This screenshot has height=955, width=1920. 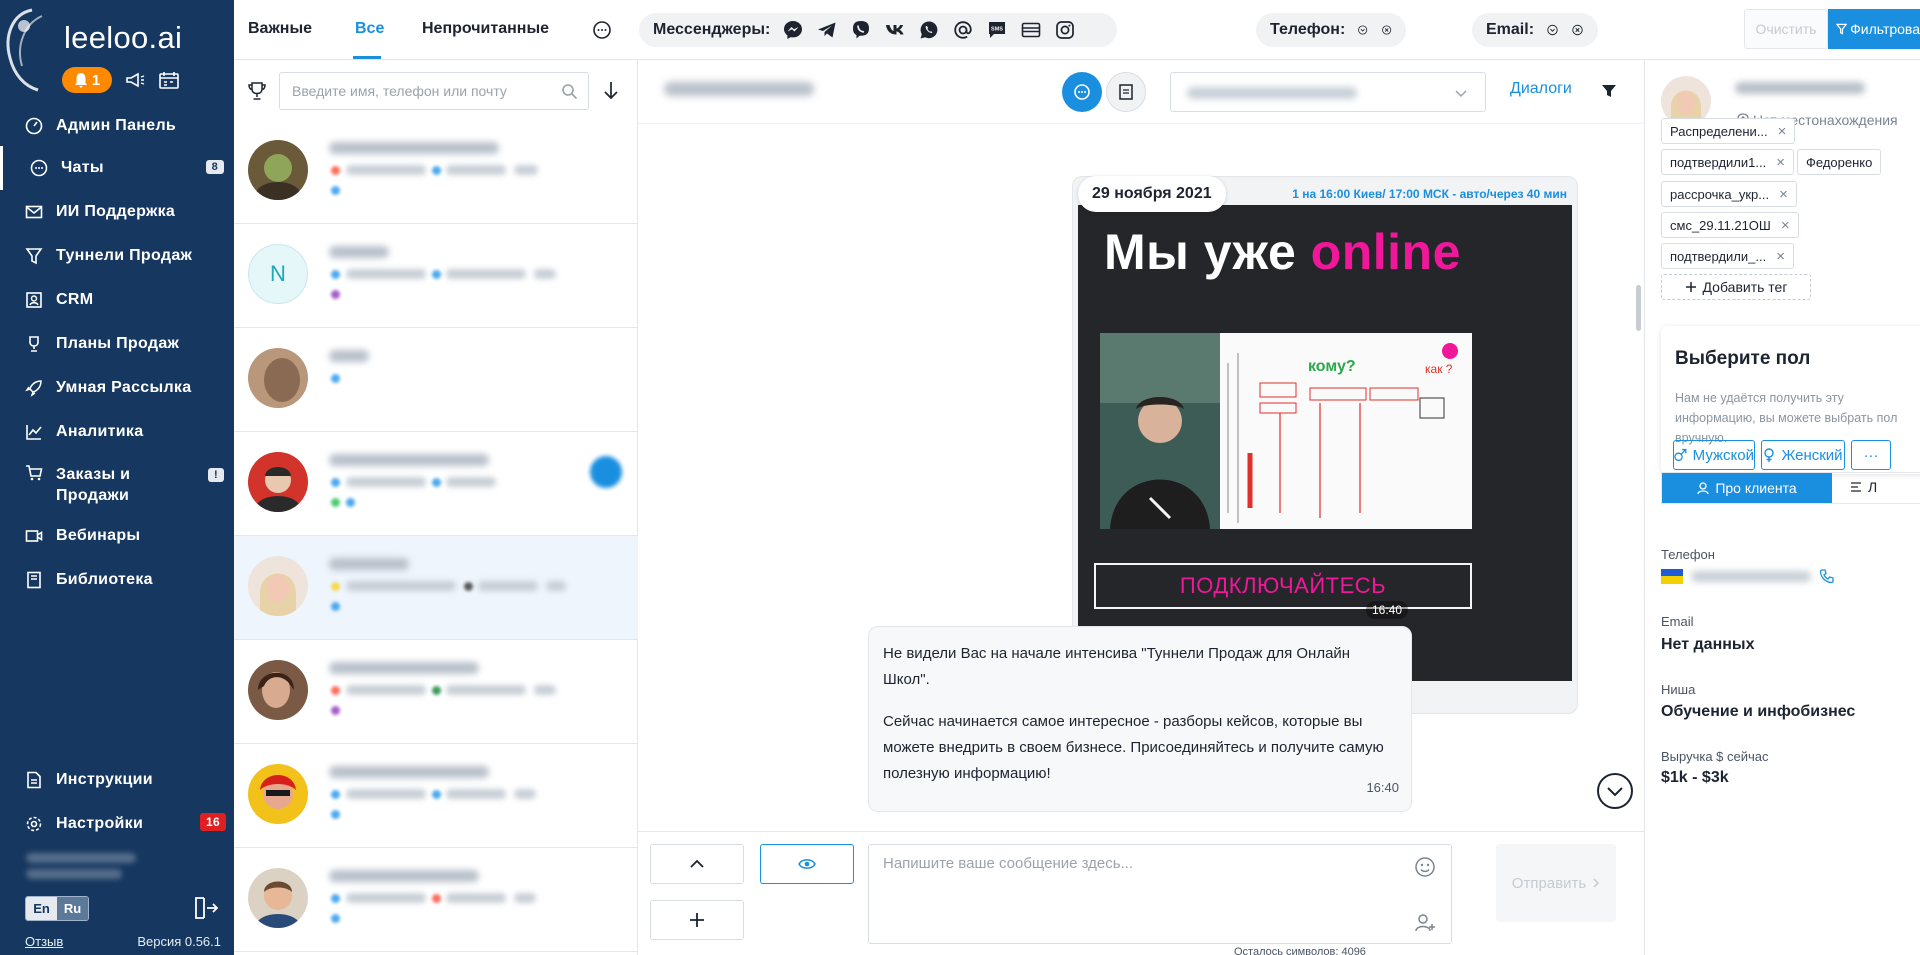 I want to click on whatsapp-icon, so click(x=929, y=30).